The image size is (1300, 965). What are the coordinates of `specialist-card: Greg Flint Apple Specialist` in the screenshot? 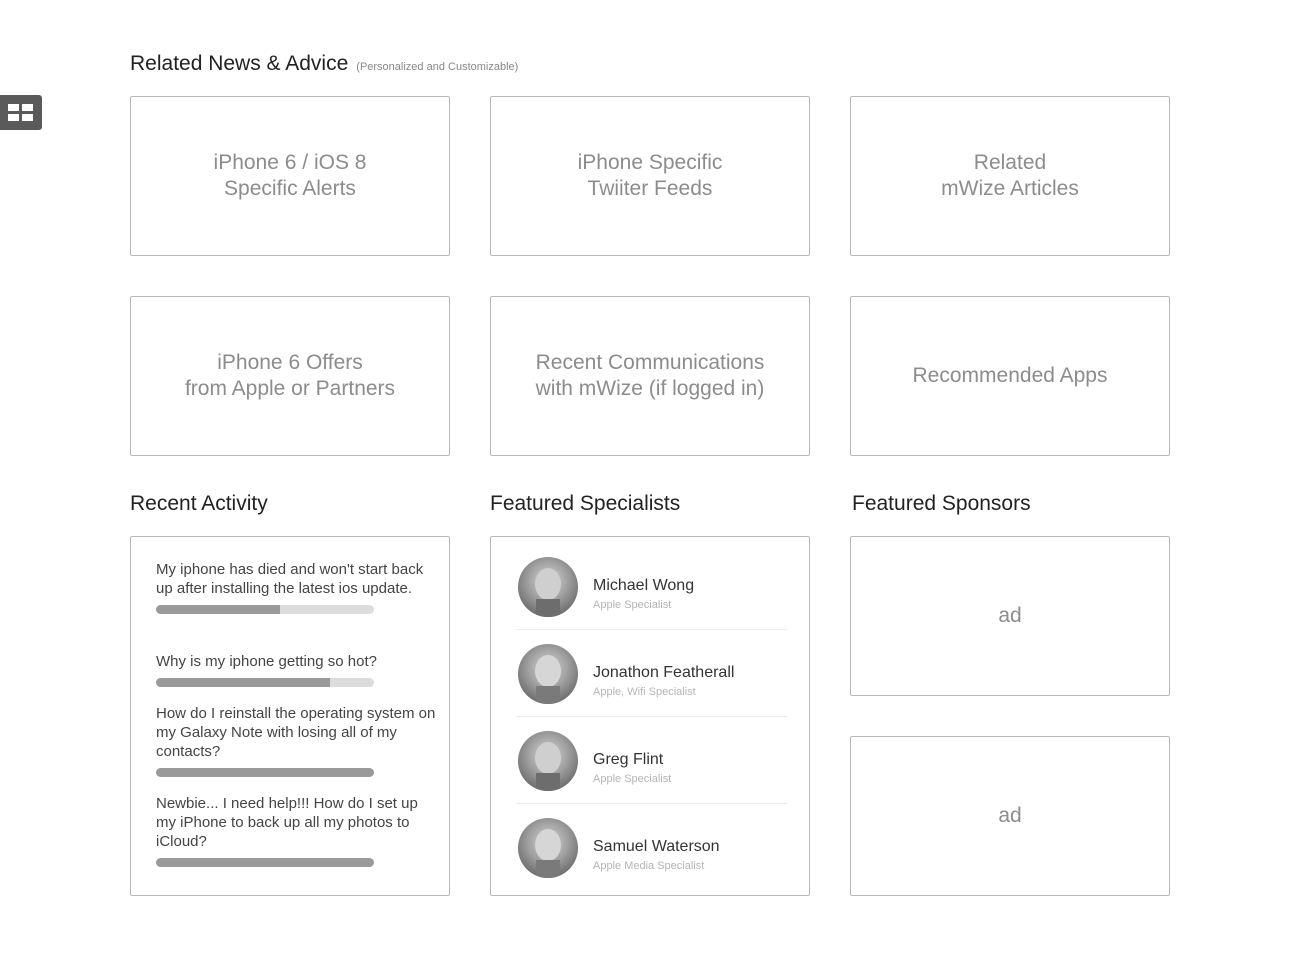 It's located at (651, 761).